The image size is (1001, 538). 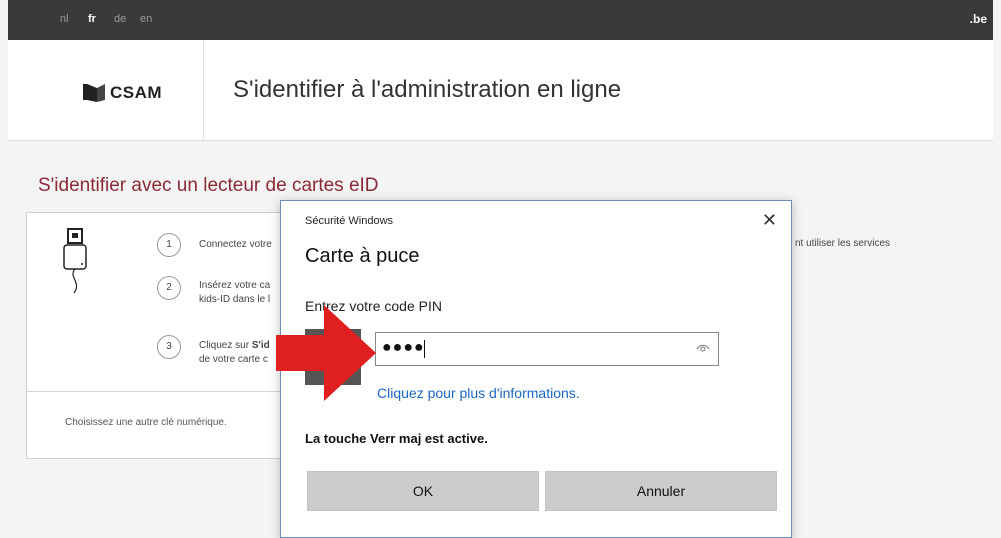 What do you see at coordinates (547, 349) in the screenshot?
I see `pin-input: ●●●●` at bounding box center [547, 349].